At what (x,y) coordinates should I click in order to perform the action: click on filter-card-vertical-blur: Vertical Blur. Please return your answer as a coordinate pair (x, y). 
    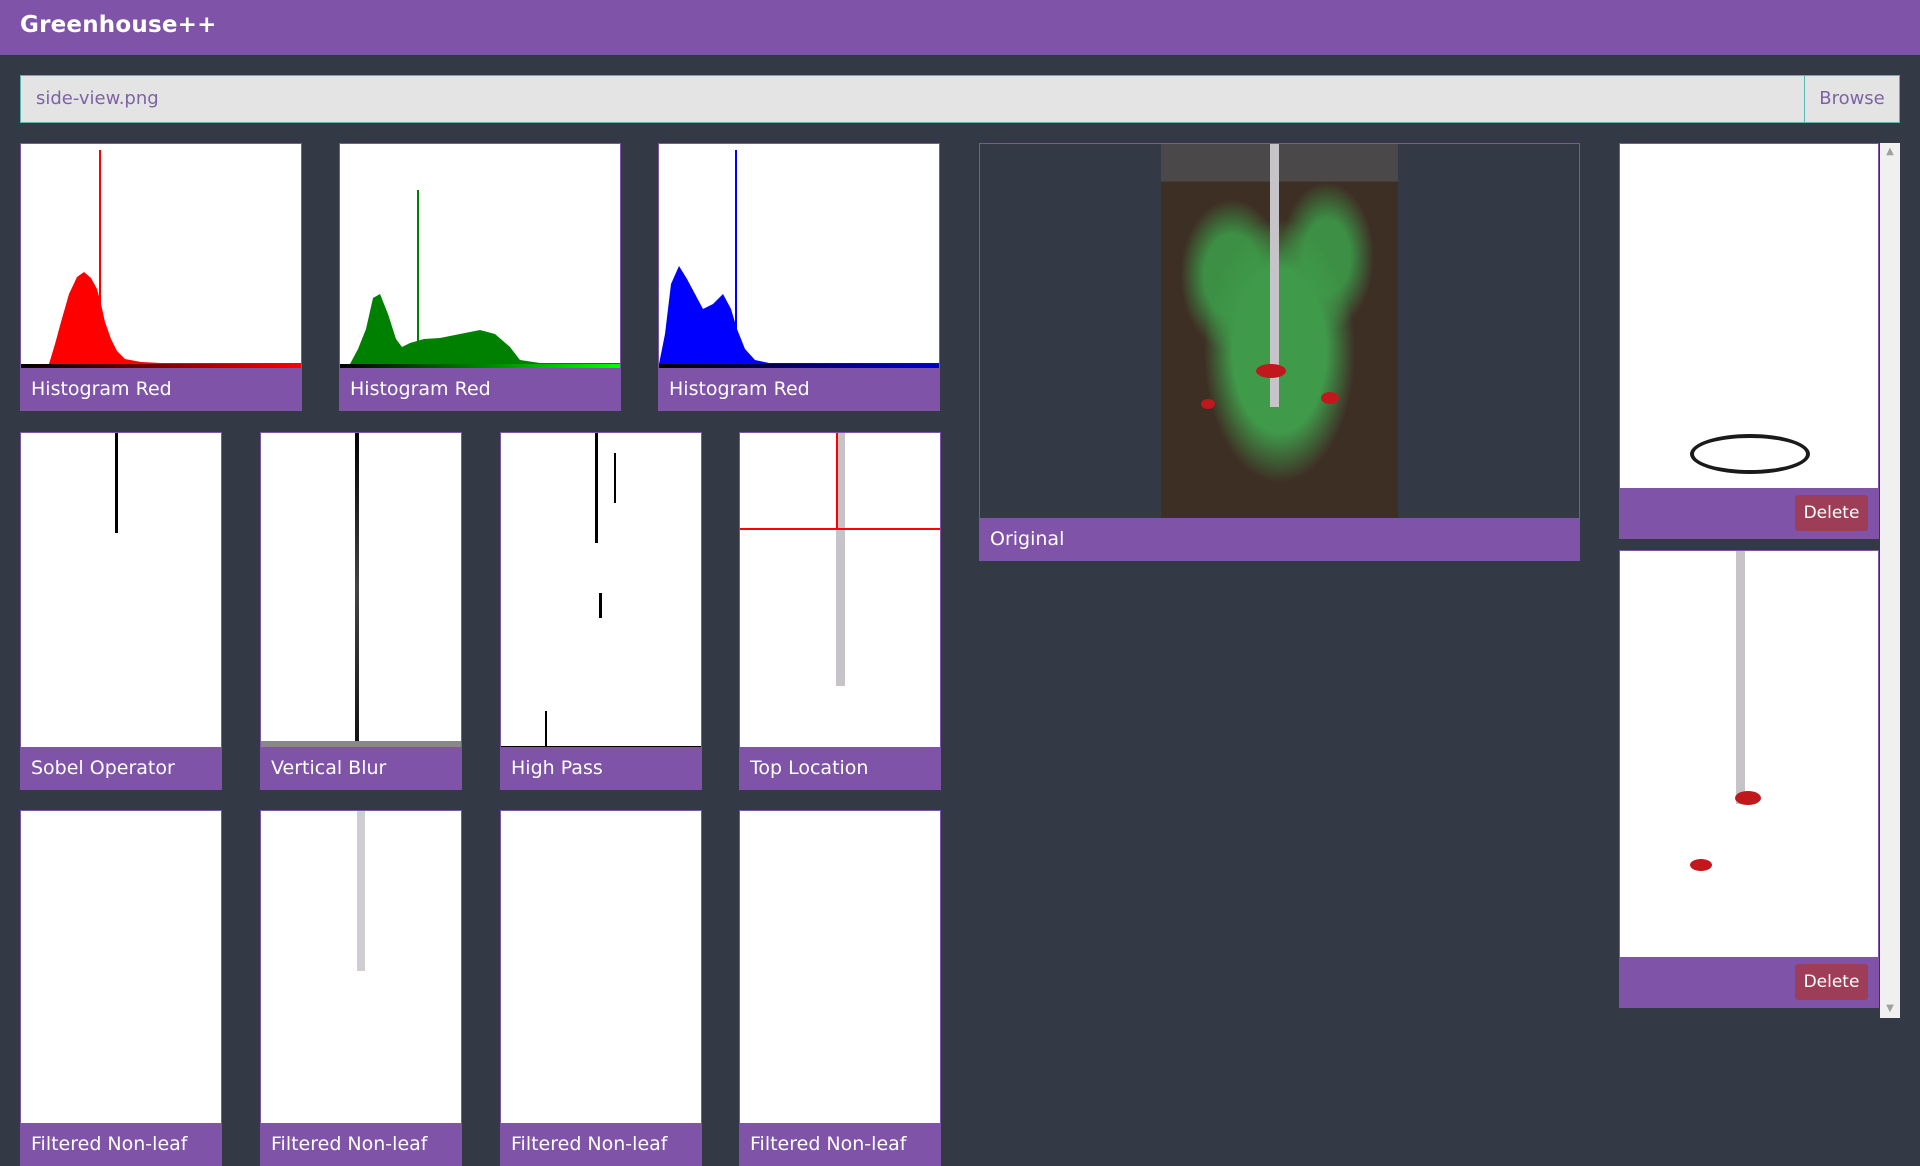
    Looking at the image, I should click on (361, 611).